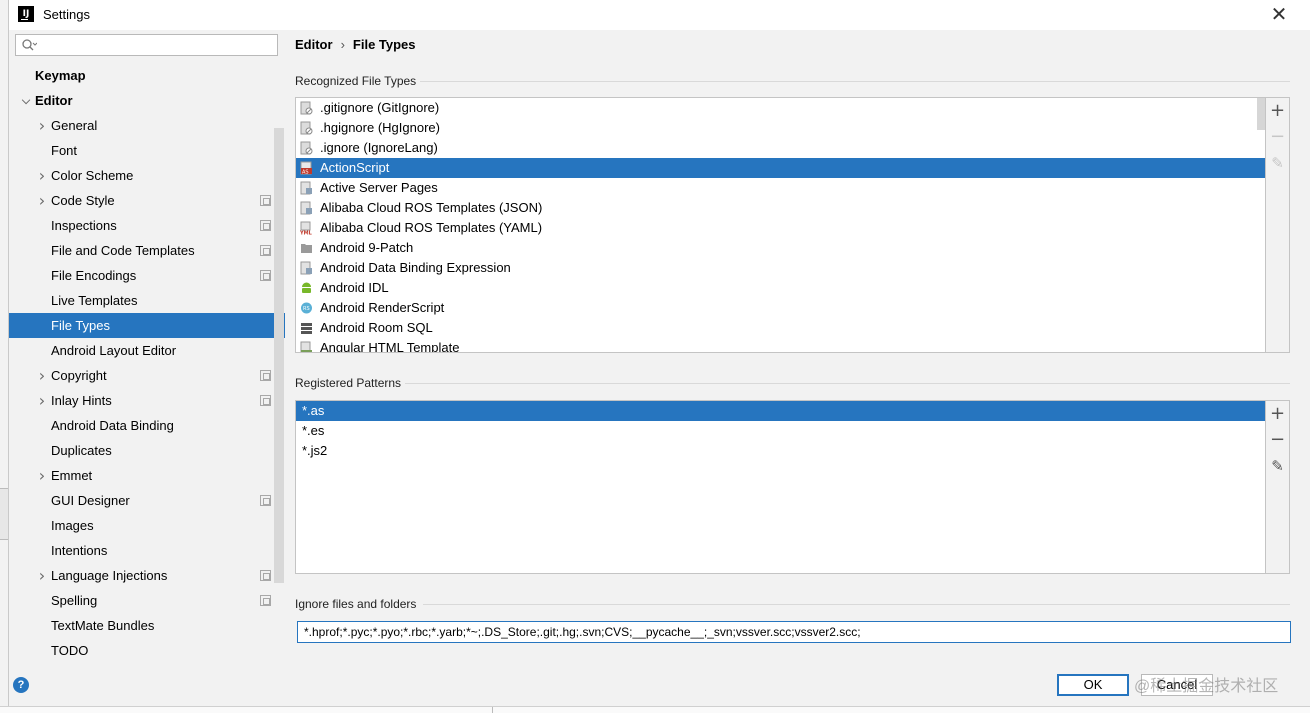  What do you see at coordinates (780, 248) in the screenshot?
I see `file-type-row: Android 9-Patch` at bounding box center [780, 248].